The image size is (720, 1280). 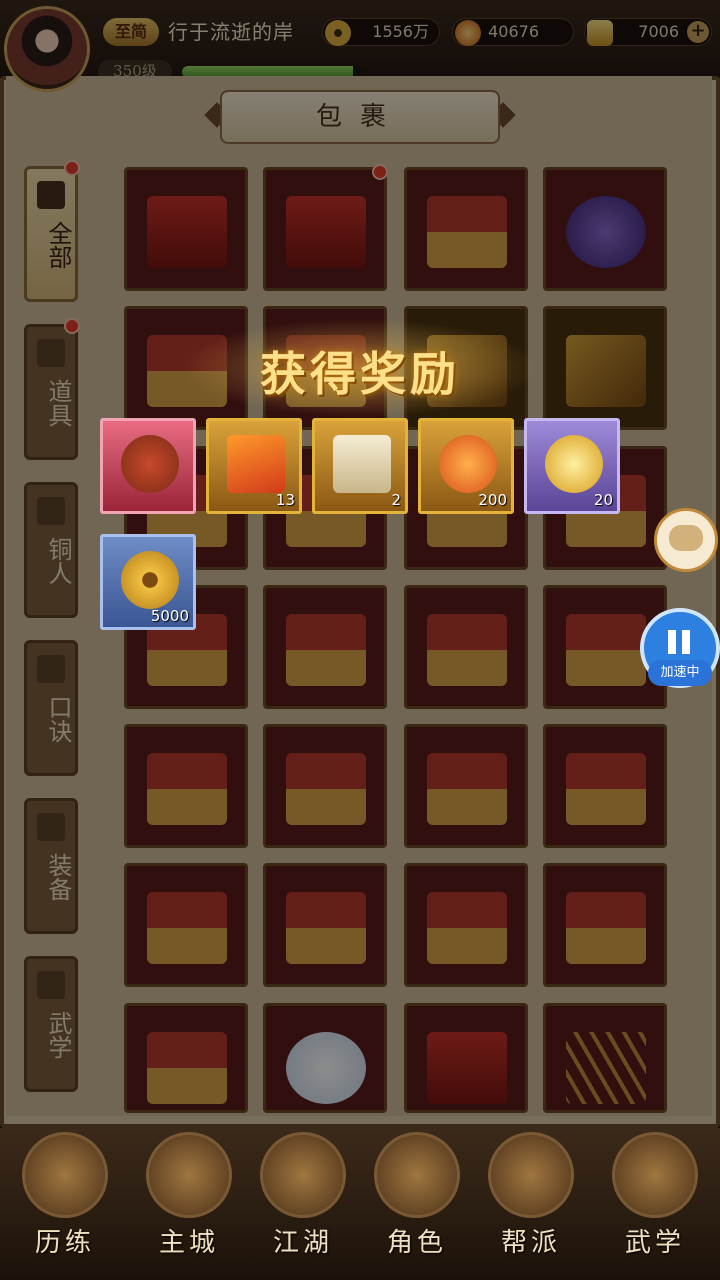 I want to click on nav-city: 主城, so click(x=189, y=1198).